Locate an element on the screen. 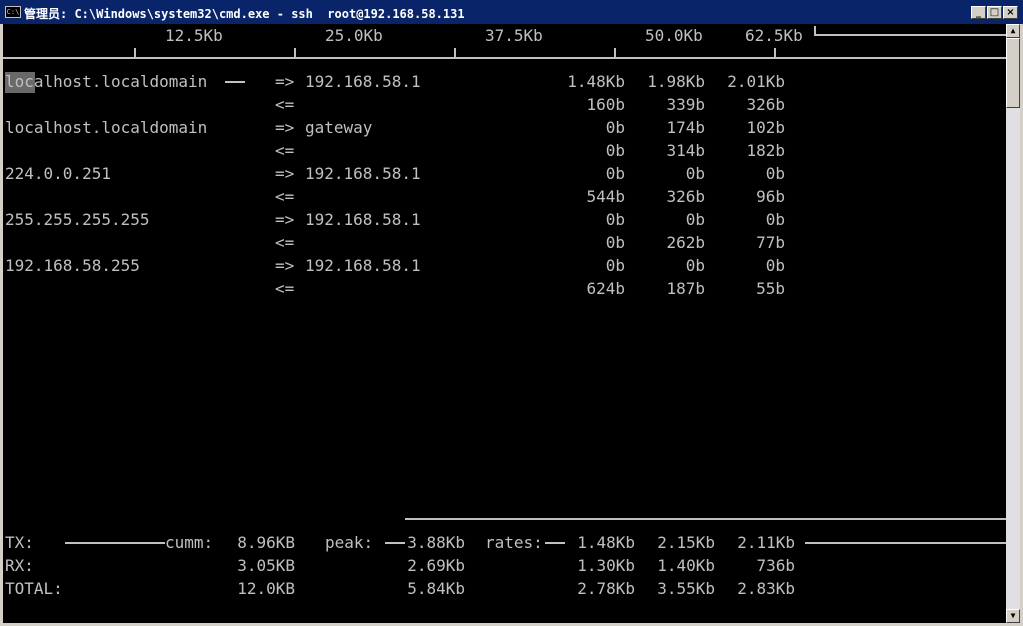 The width and height of the screenshot is (1023, 626). total-rate-2s: 2.78Kb is located at coordinates (606, 588).